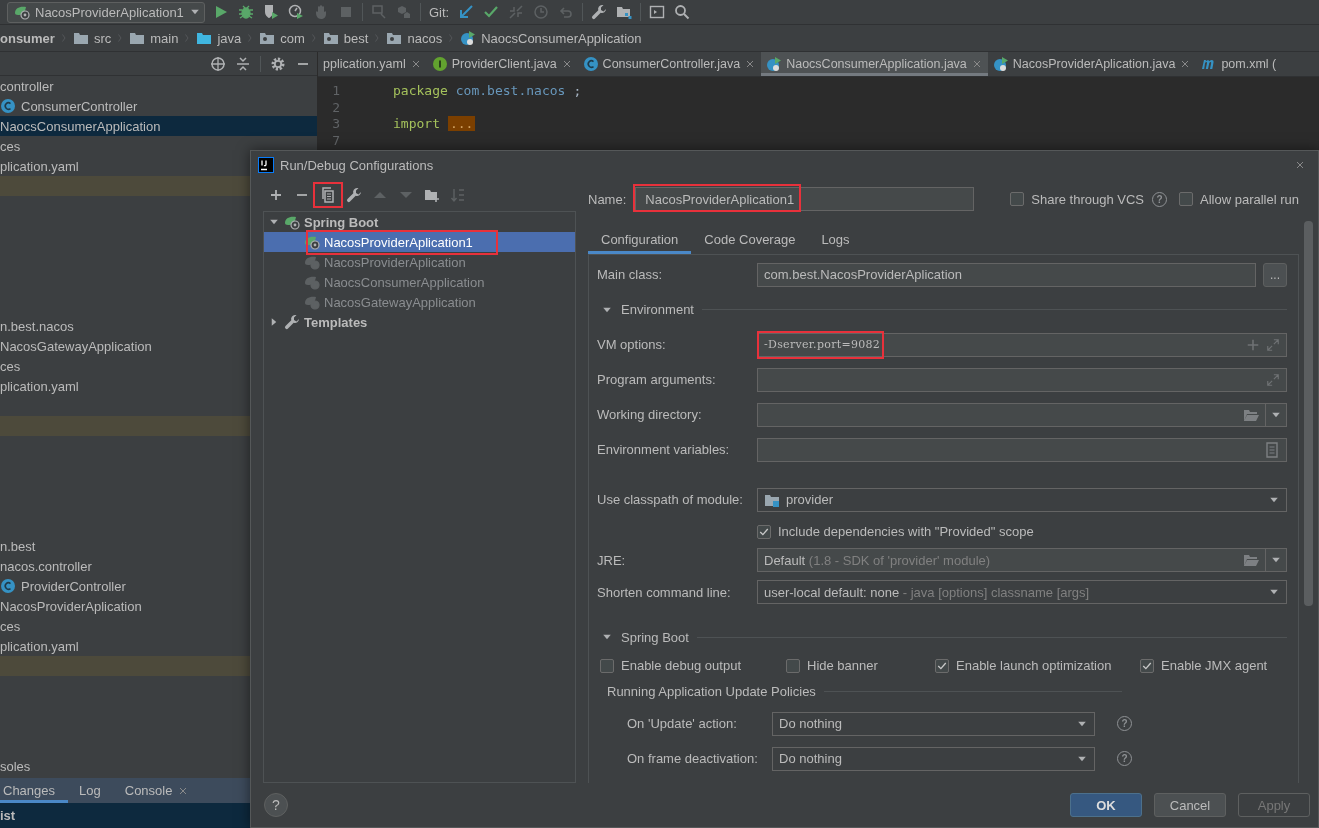 Image resolution: width=1319 pixels, height=828 pixels. What do you see at coordinates (640, 239) in the screenshot?
I see `tab: Configuration` at bounding box center [640, 239].